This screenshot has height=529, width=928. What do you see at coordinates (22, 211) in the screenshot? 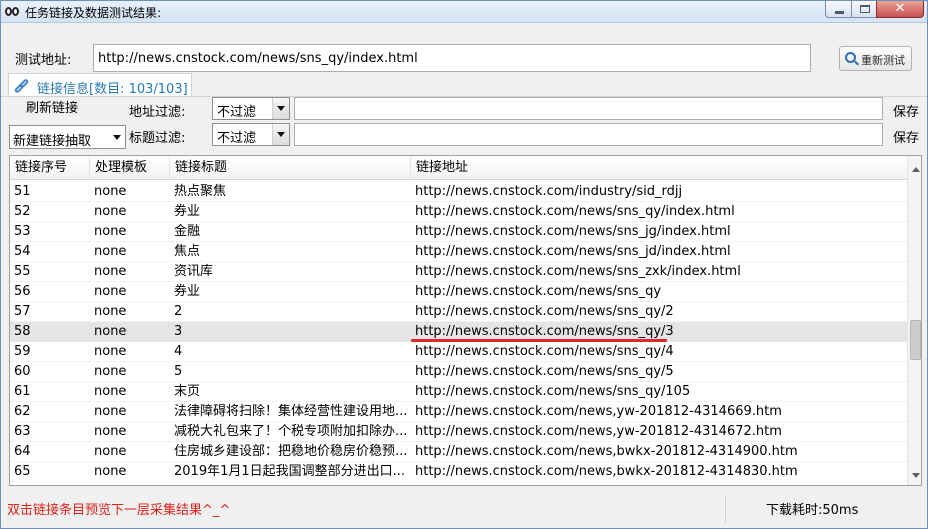
I see `cell-index: 52` at bounding box center [22, 211].